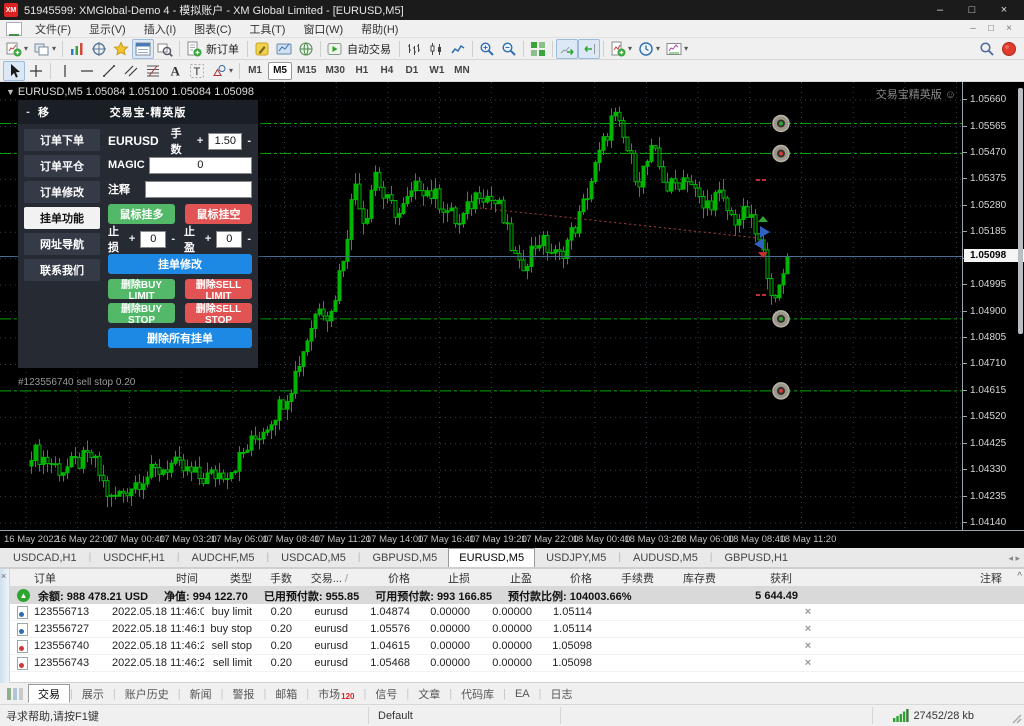 Image resolution: width=1024 pixels, height=726 pixels. I want to click on chart-tab-USDCHF,H1: USDCHF,H1, so click(134, 557).